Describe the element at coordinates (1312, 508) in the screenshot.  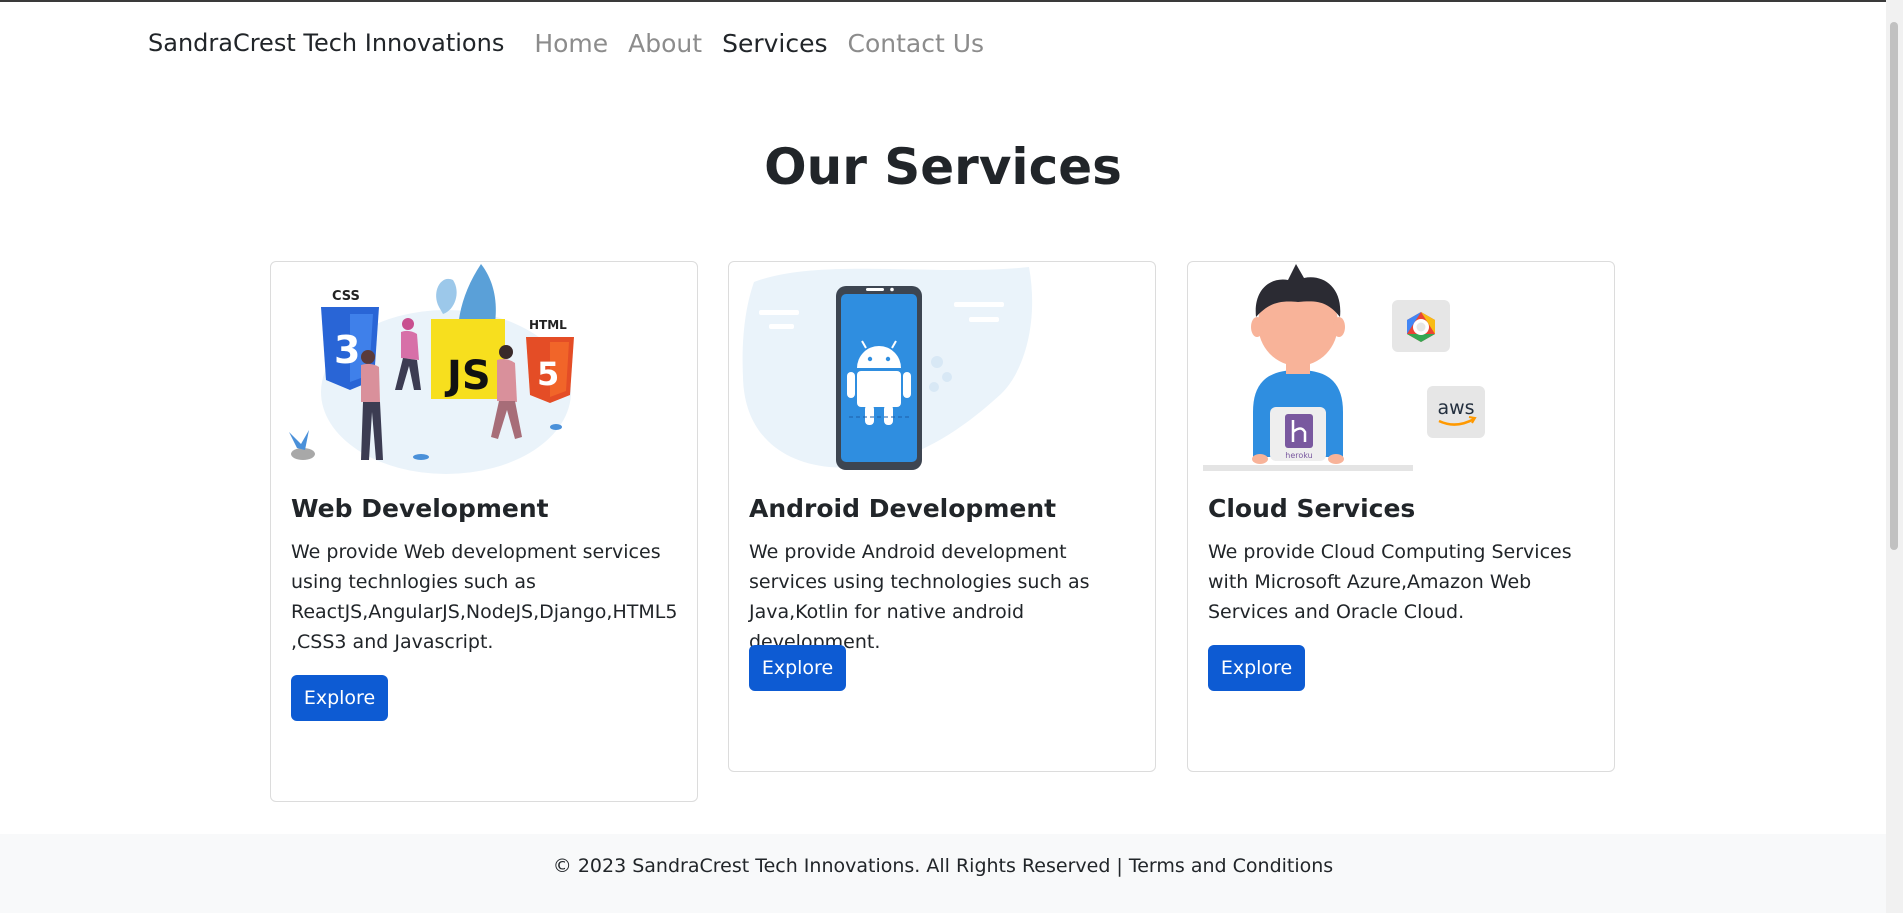
I see `card-title-cloud: Cloud Services` at that location.